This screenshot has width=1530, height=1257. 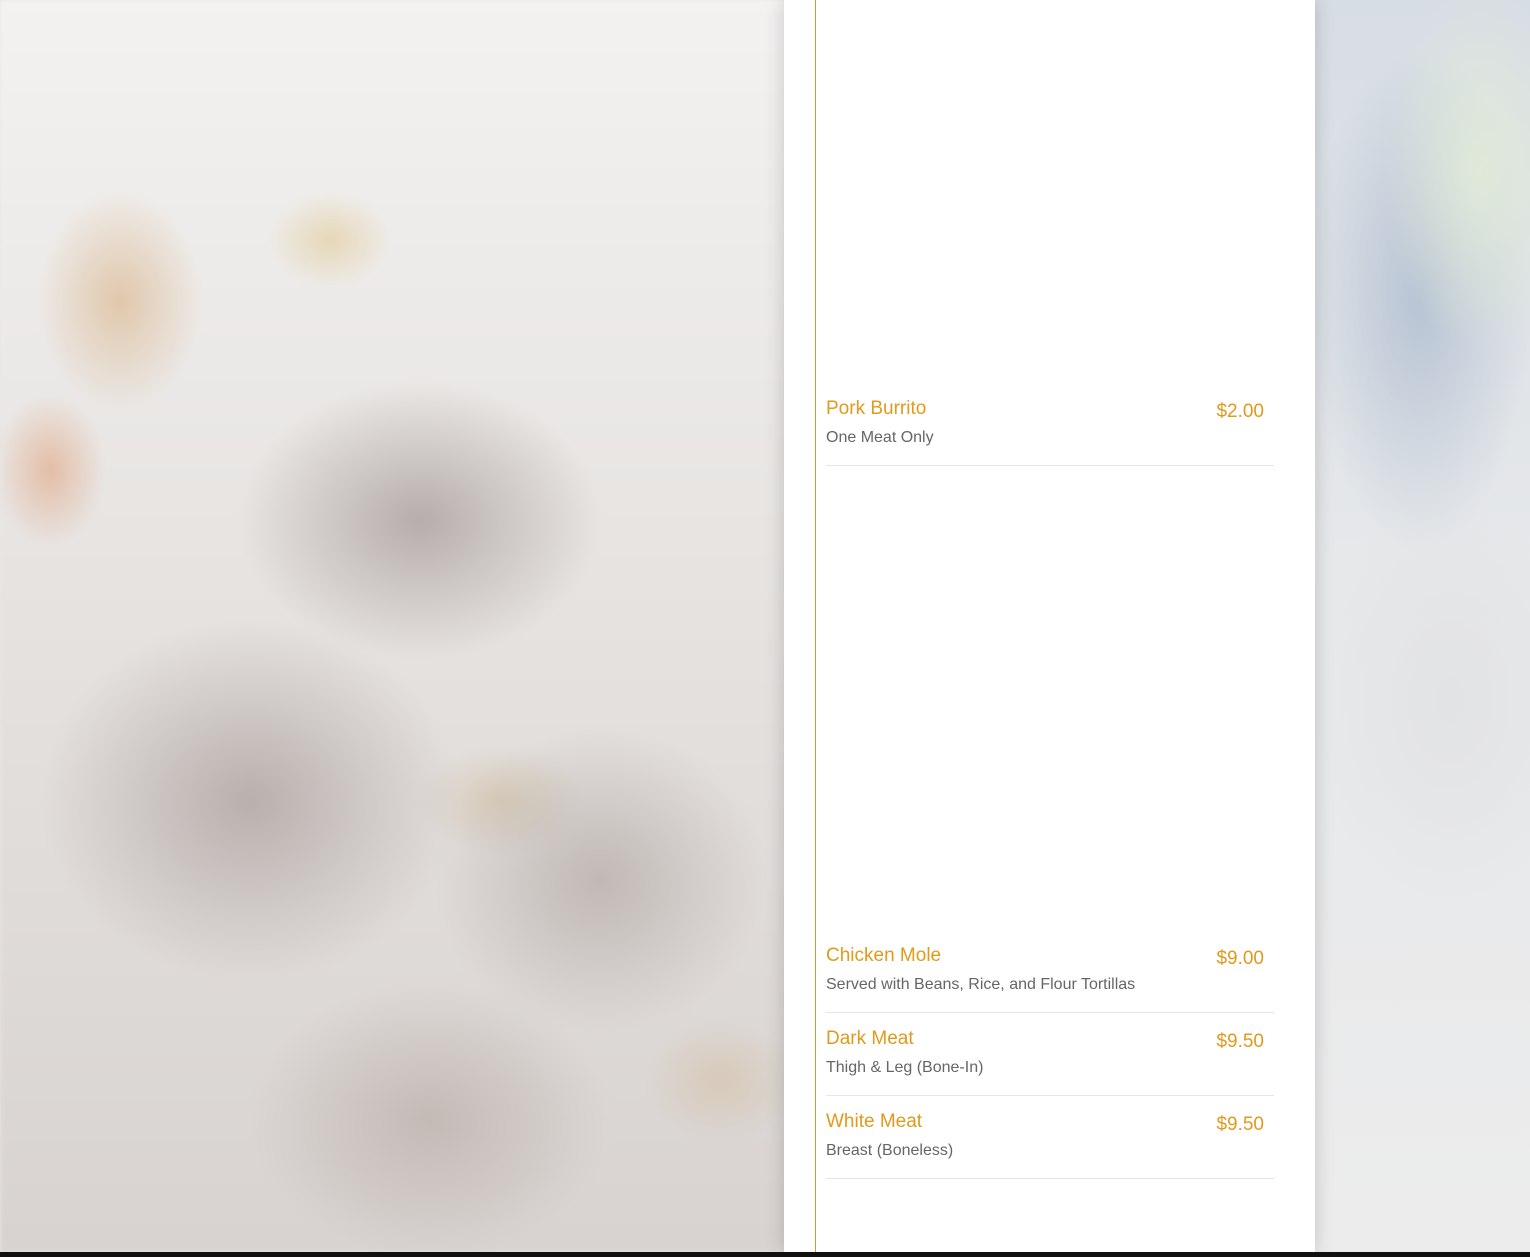 I want to click on item-description: One Meat Only, so click(x=880, y=437).